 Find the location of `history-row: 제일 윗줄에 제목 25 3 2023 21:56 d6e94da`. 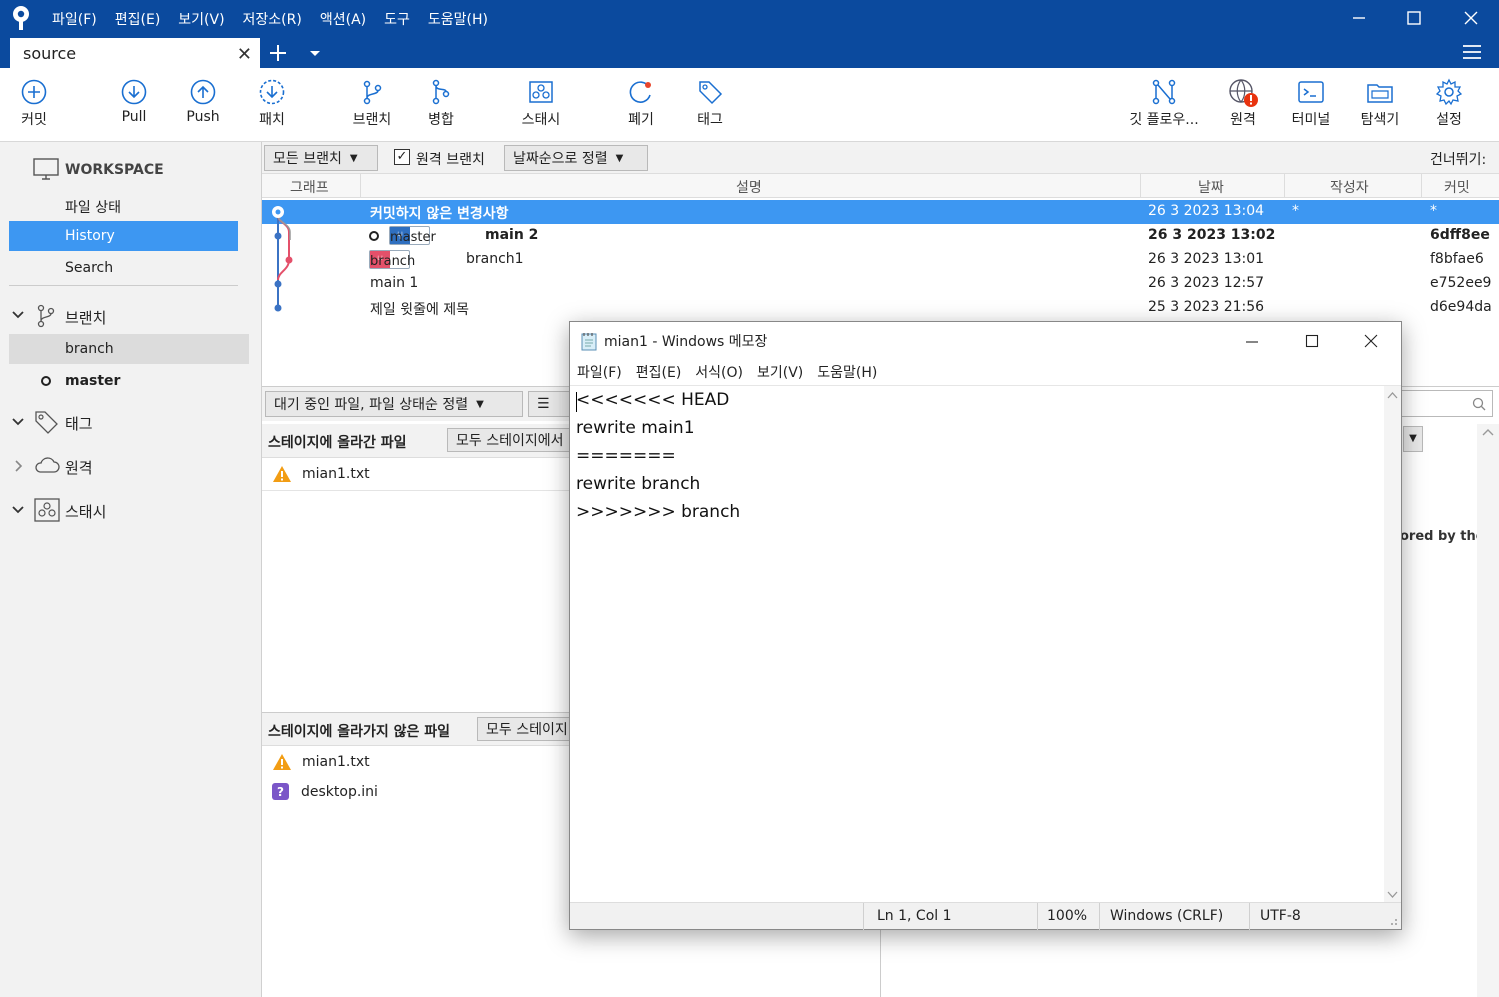

history-row: 제일 윗줄에 제목 25 3 2023 21:56 d6e94da is located at coordinates (880, 308).